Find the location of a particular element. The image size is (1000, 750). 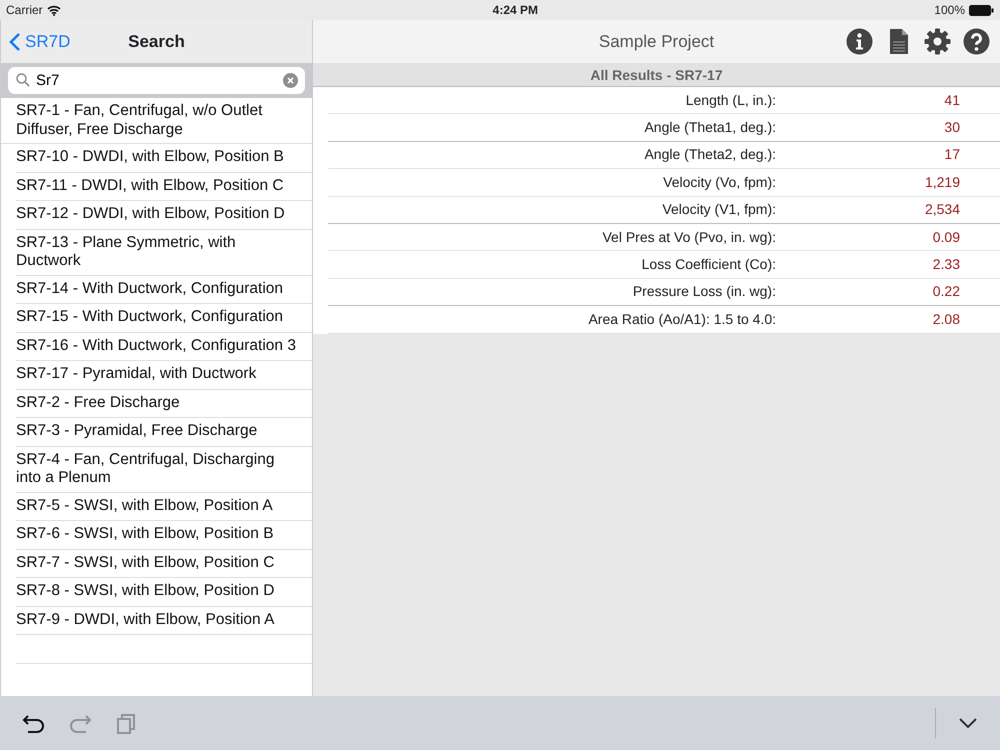

result-value: 2.08 is located at coordinates (946, 319).